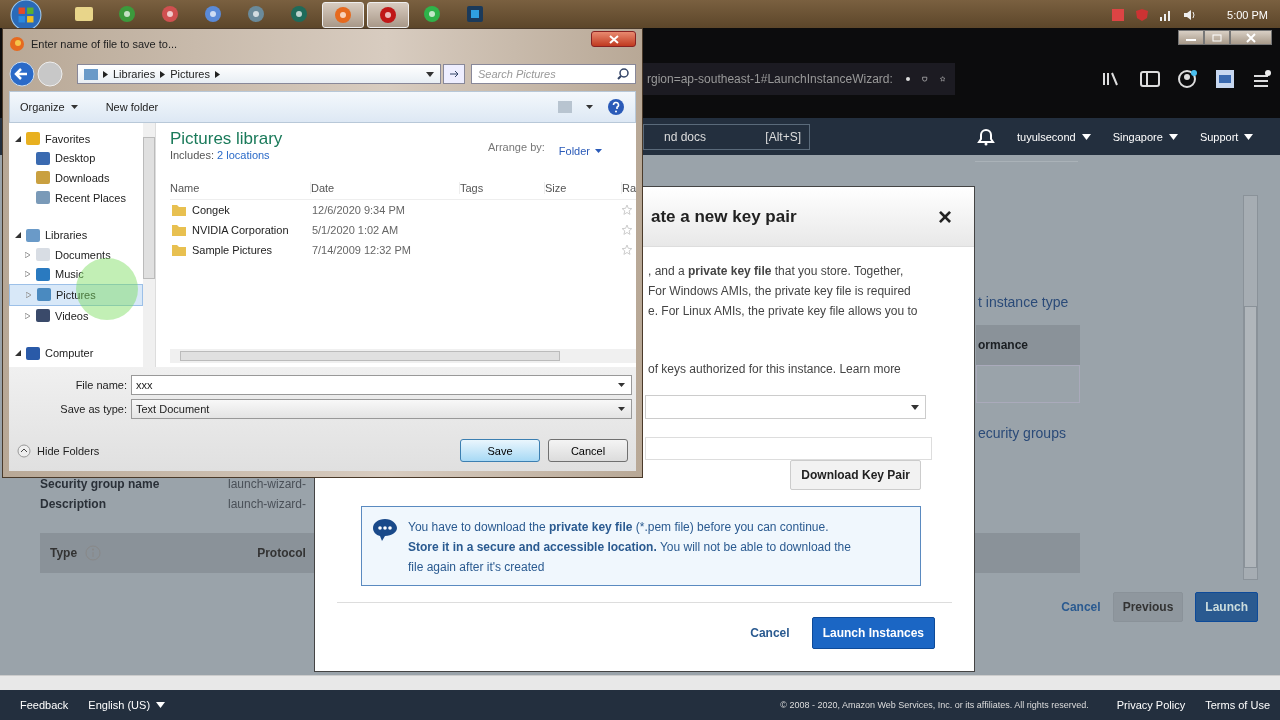 The width and height of the screenshot is (1280, 720). What do you see at coordinates (381, 385) in the screenshot?
I see `file-name-field: xxx` at bounding box center [381, 385].